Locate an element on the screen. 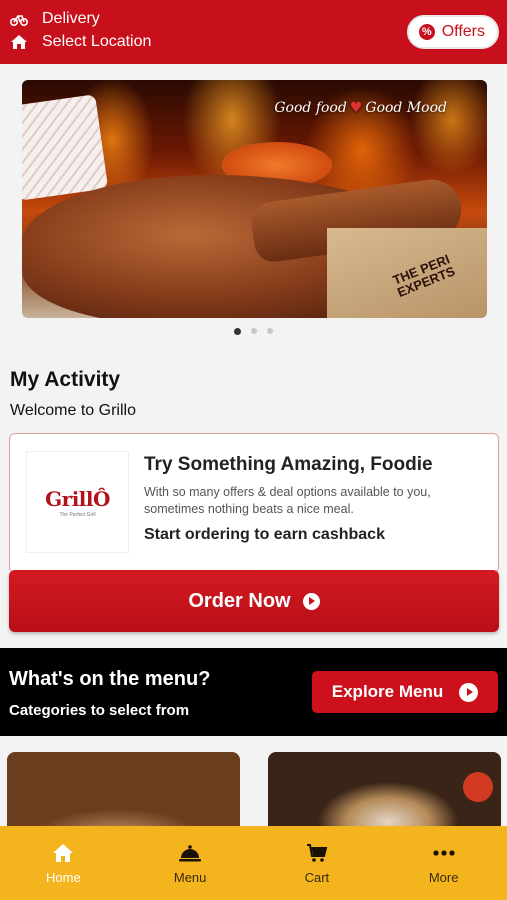  order-now-button: Order Now is located at coordinates (254, 601).